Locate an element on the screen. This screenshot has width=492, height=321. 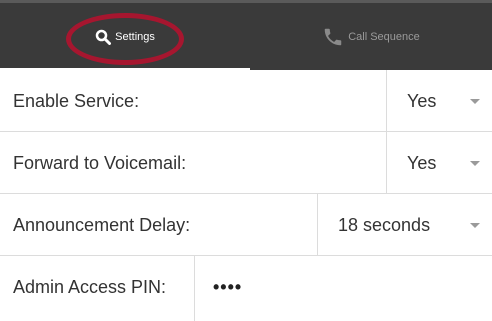
announcement-delay-select: 18 seconds is located at coordinates (409, 225).